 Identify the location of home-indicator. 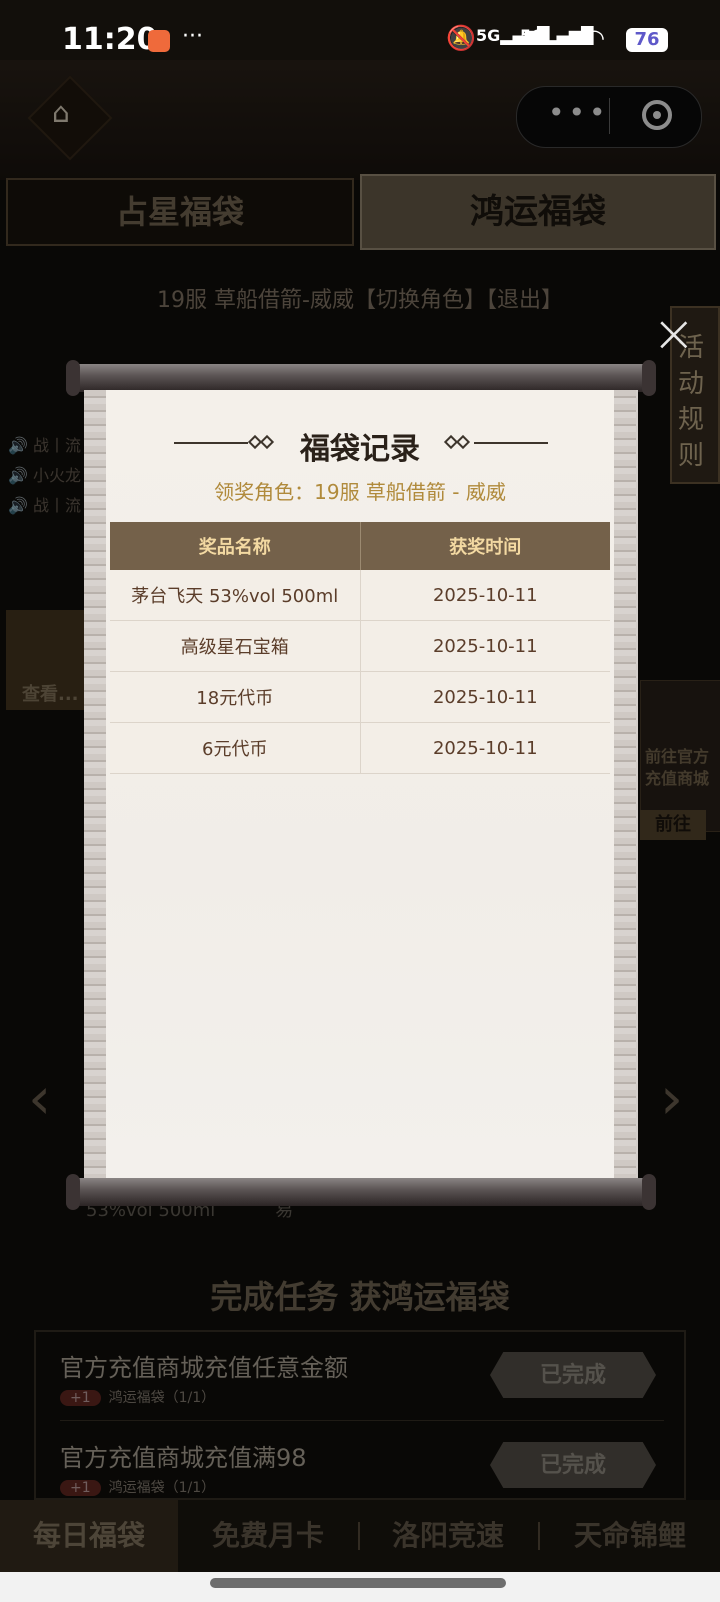
(358, 1583).